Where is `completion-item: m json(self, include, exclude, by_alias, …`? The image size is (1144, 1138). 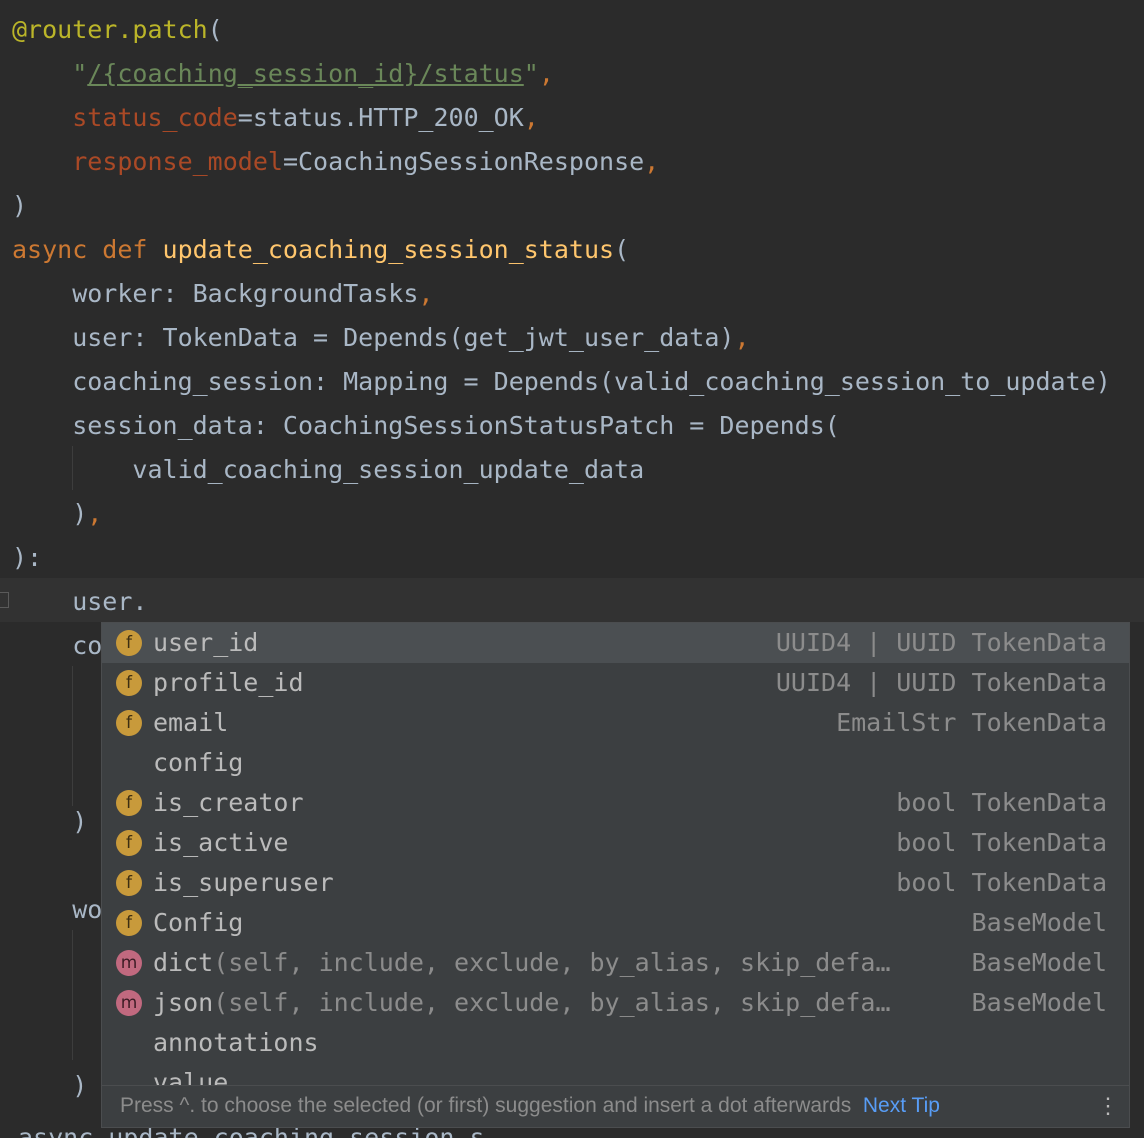 completion-item: m json(self, include, exclude, by_alias, … is located at coordinates (615, 1003).